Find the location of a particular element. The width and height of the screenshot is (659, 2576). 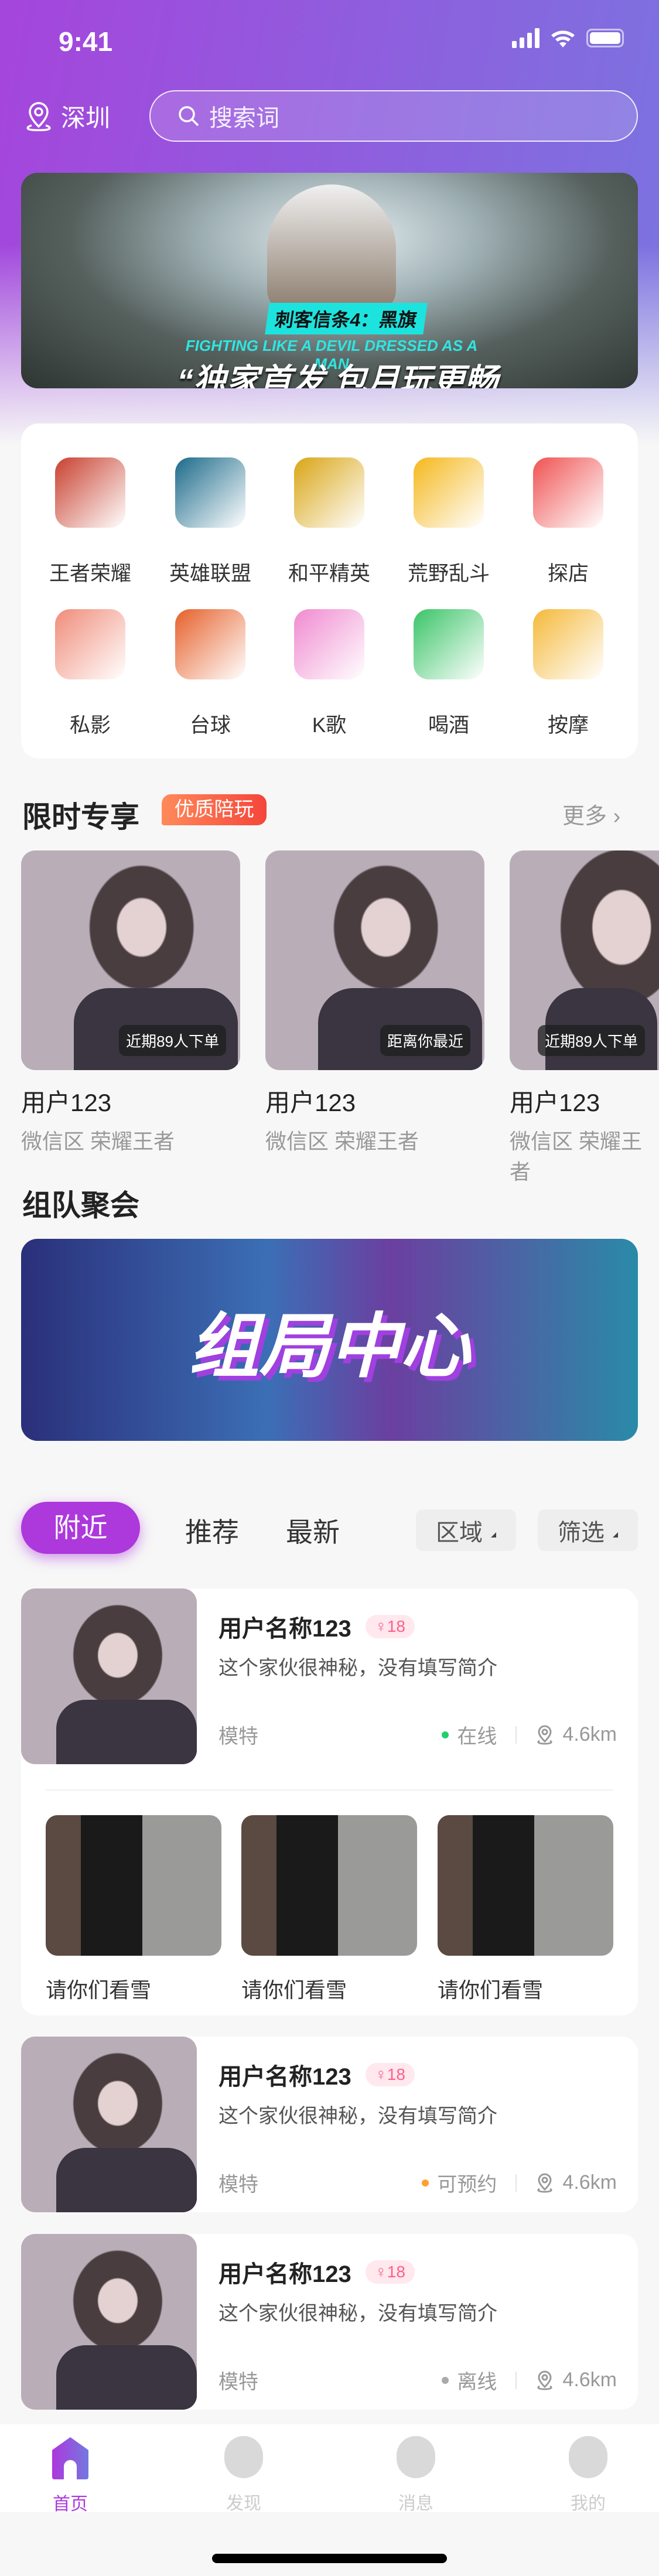

banner-game-title: 刺客信条4：黑旗 is located at coordinates (346, 318).